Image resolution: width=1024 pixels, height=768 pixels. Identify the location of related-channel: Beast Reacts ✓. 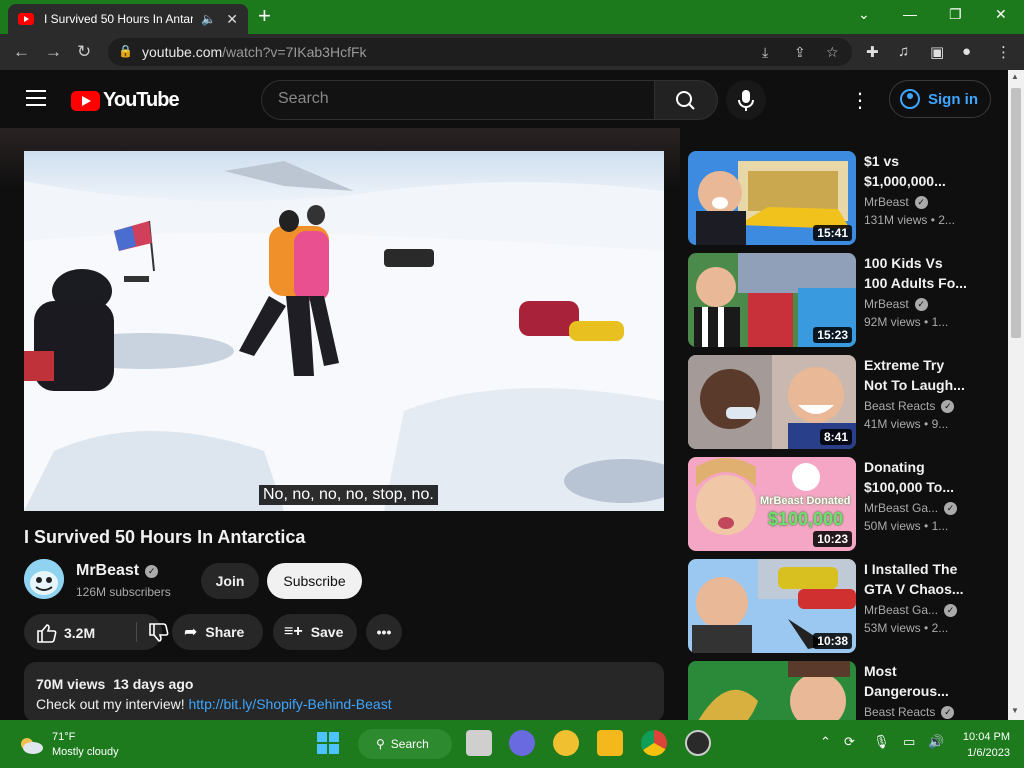
(919, 712).